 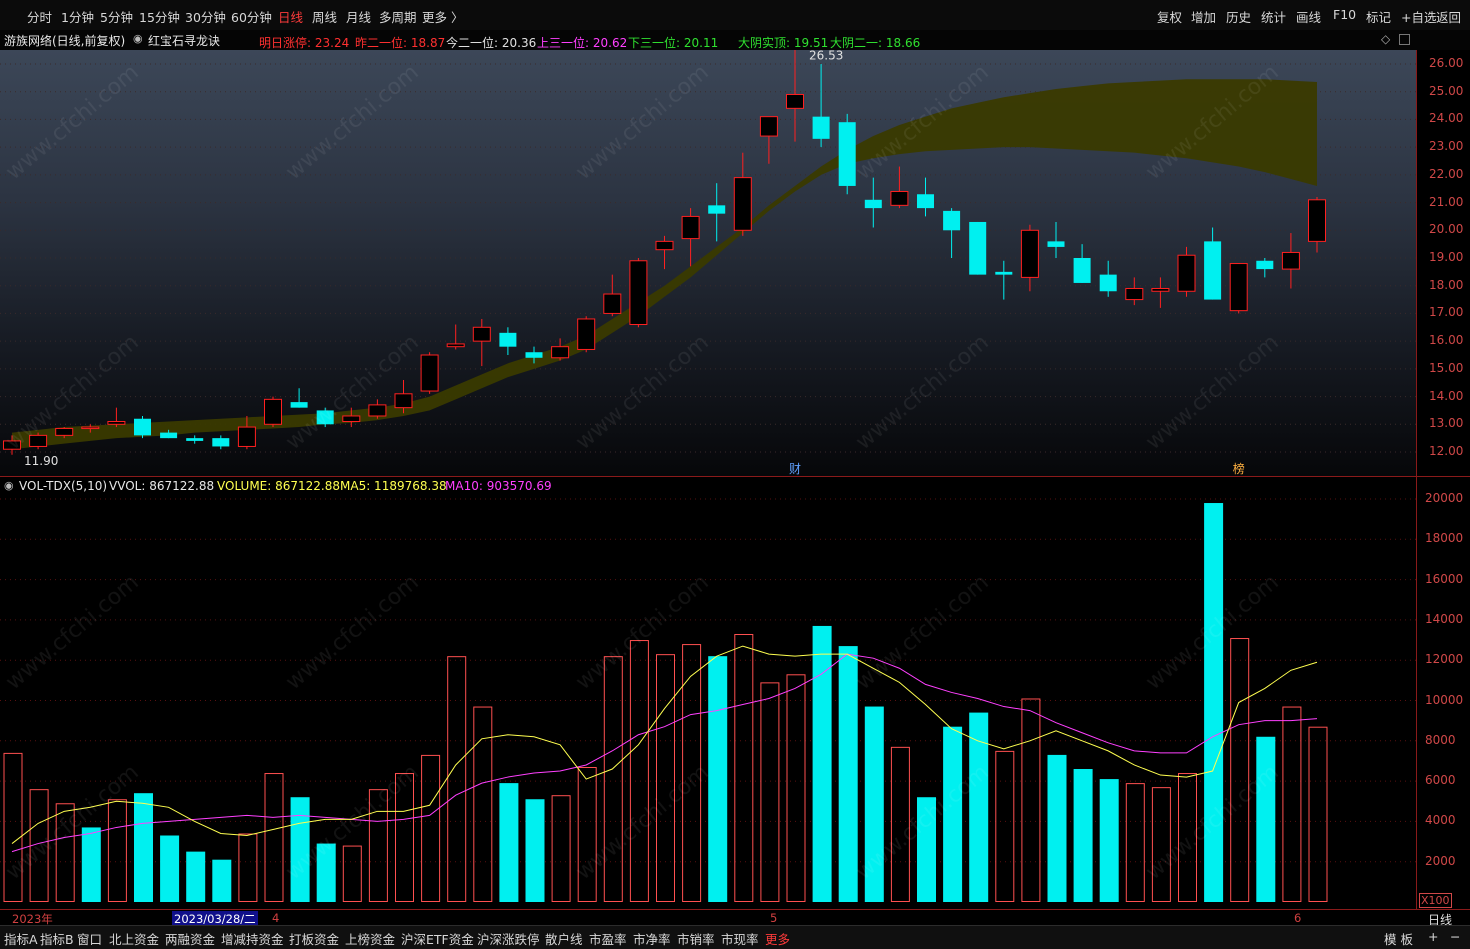 What do you see at coordinates (1446, 257) in the screenshot?
I see `price-tick-label: 19.00` at bounding box center [1446, 257].